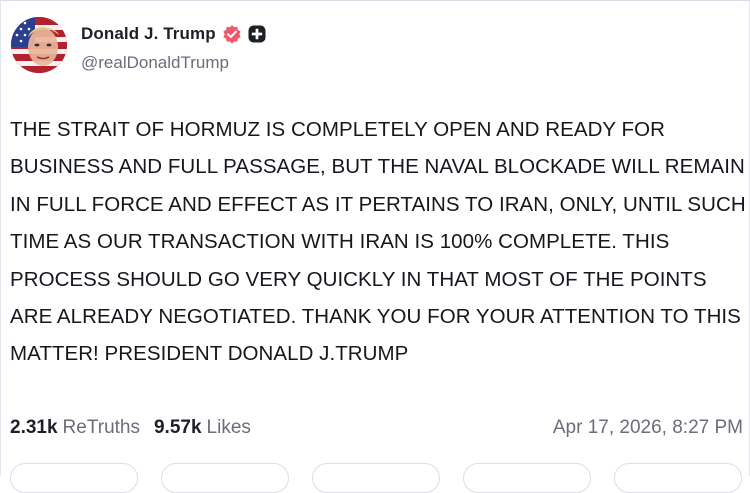  I want to click on share-button, so click(527, 478).